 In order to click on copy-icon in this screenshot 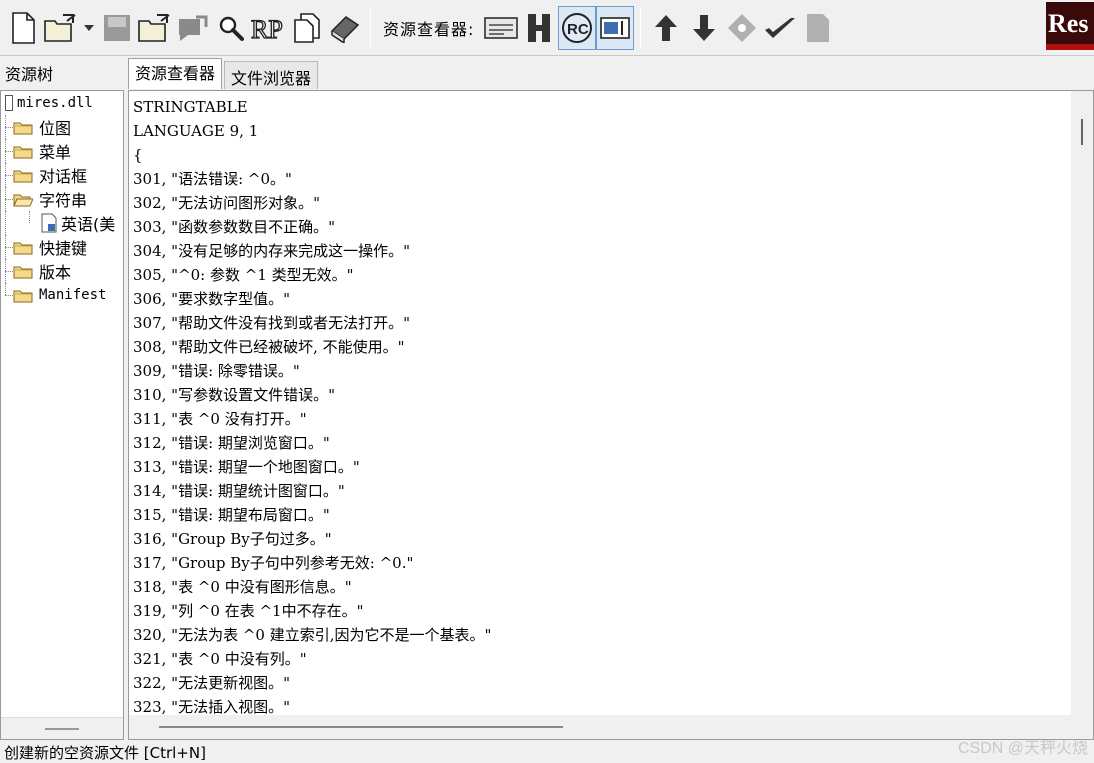, I will do `click(307, 28)`.